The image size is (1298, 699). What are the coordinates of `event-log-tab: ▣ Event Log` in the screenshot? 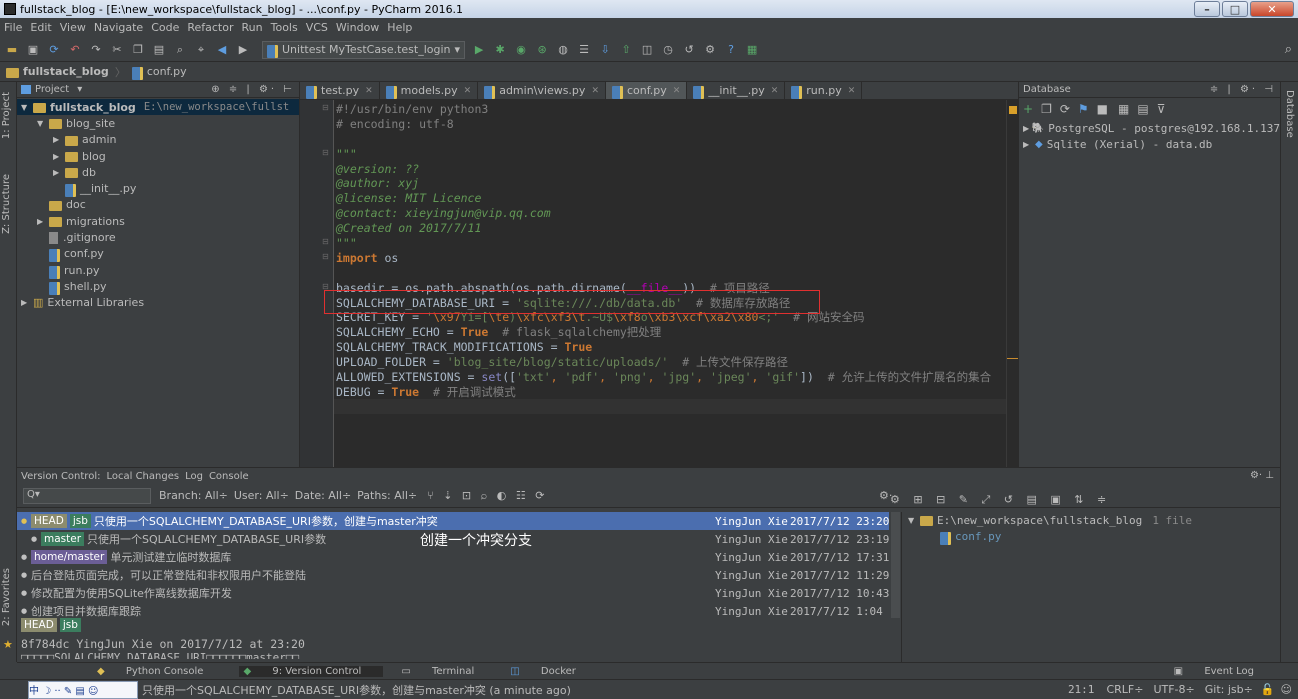 It's located at (1223, 671).